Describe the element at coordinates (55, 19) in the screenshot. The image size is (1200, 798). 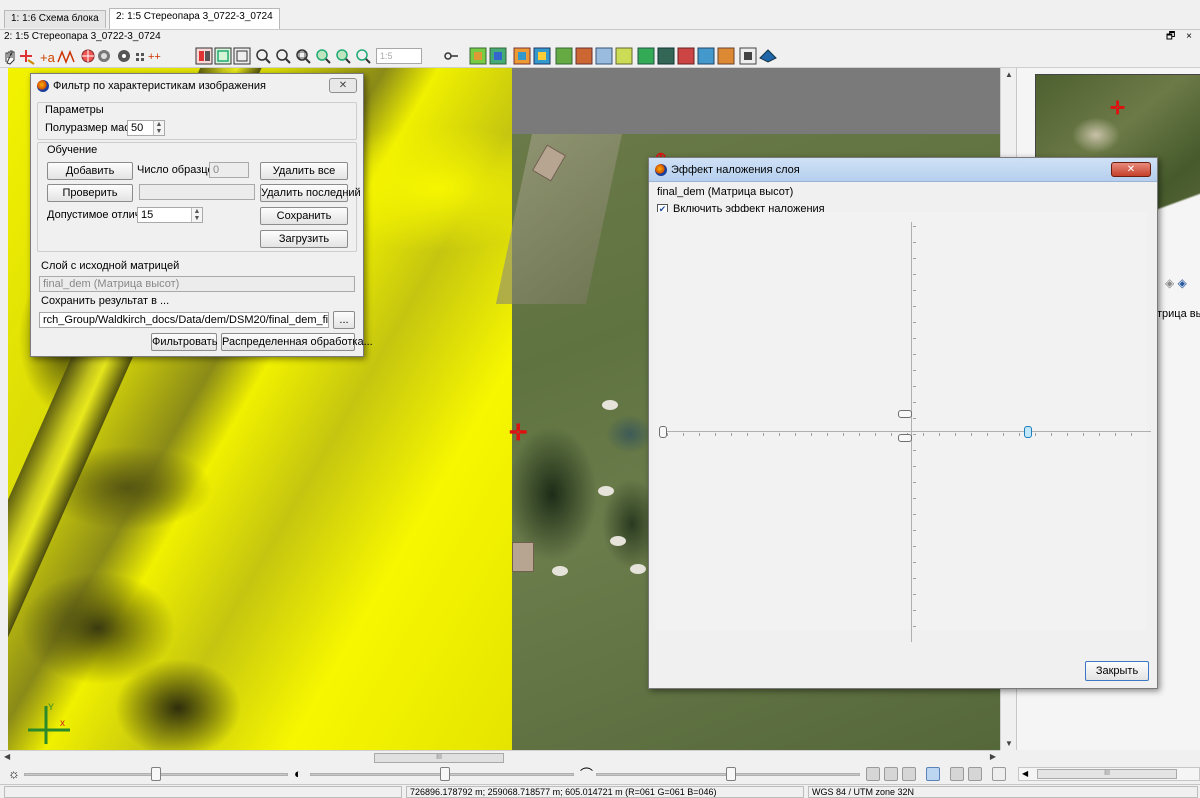
I see `tab-block-scheme: 1: 1:6 Схема блока` at that location.